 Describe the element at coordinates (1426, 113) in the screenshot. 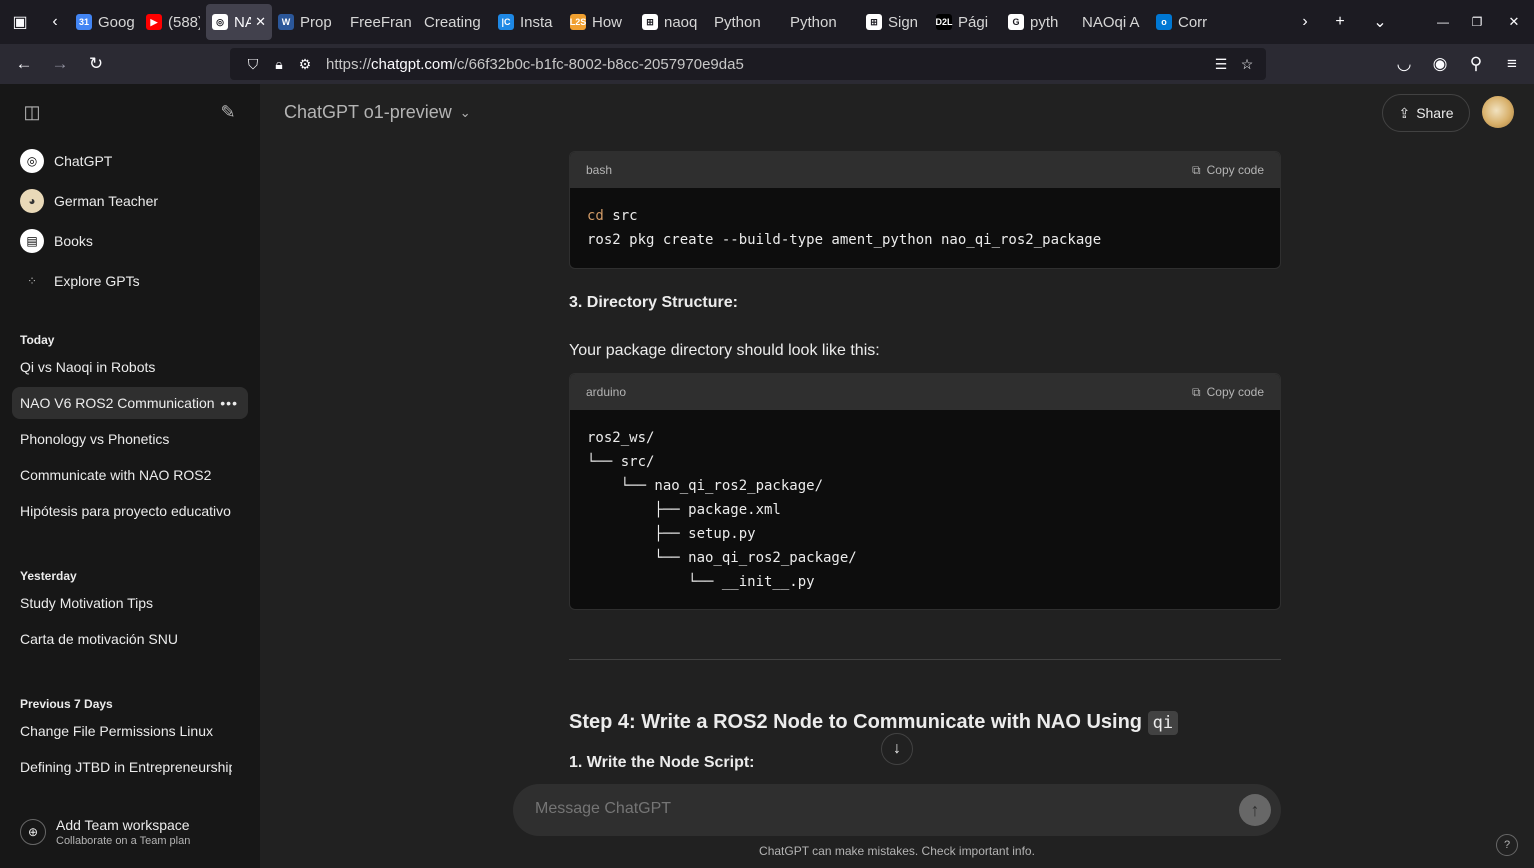

I see `share-button: ⇪ Share` at that location.